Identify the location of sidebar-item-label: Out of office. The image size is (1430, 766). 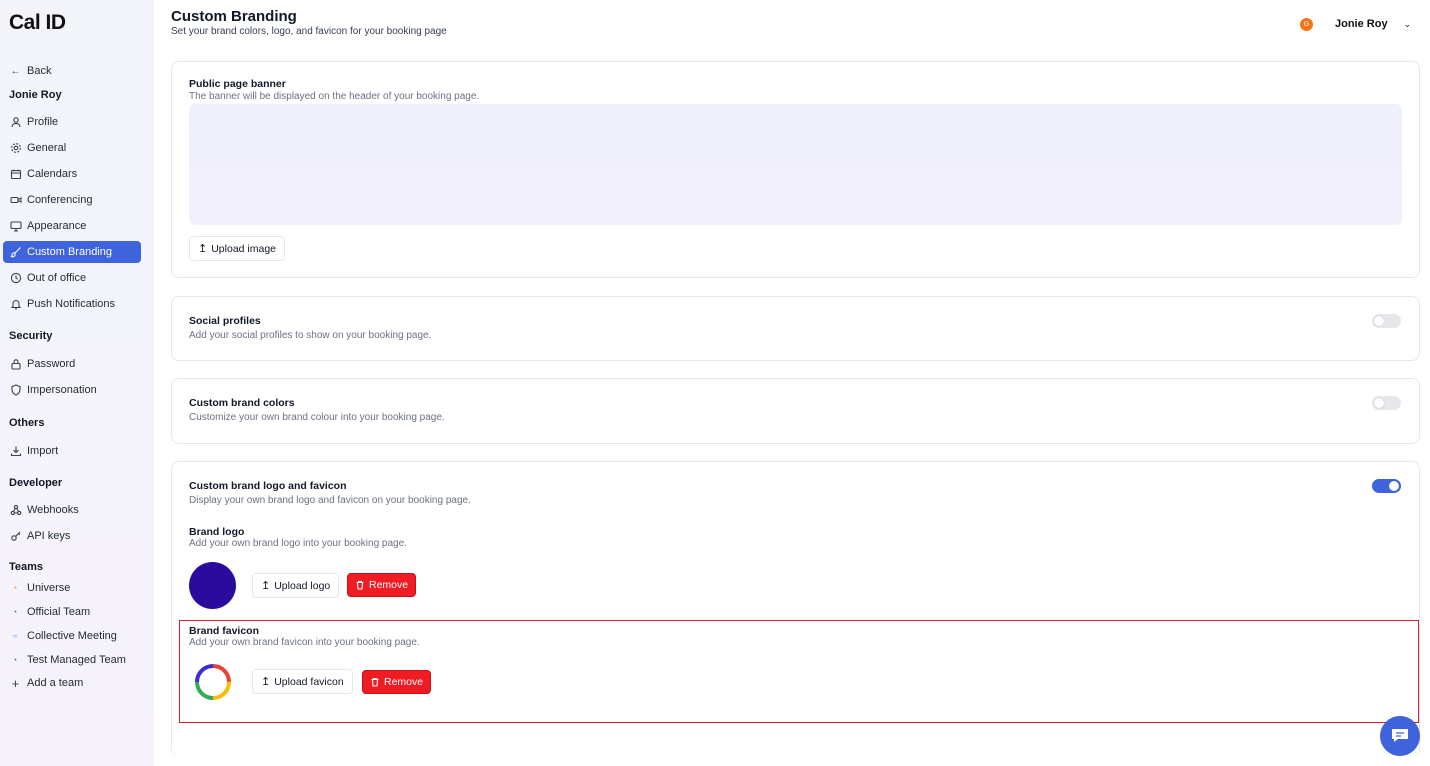
(57, 278).